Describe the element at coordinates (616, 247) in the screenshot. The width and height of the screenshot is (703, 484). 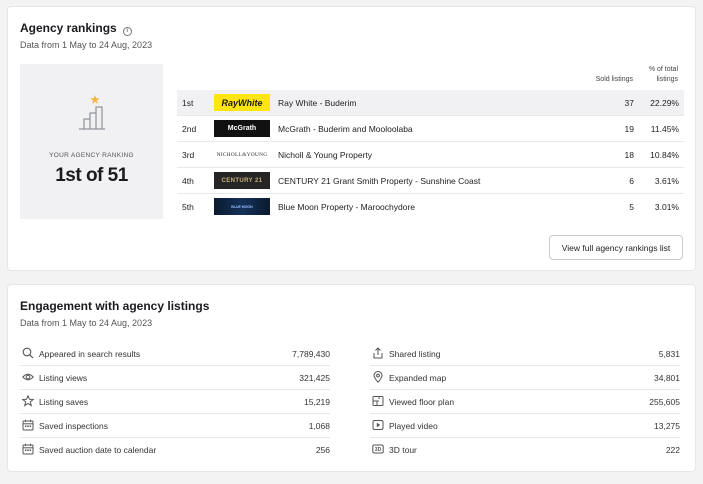
I see `view-full-rankings-button: View full agency rankings list` at that location.